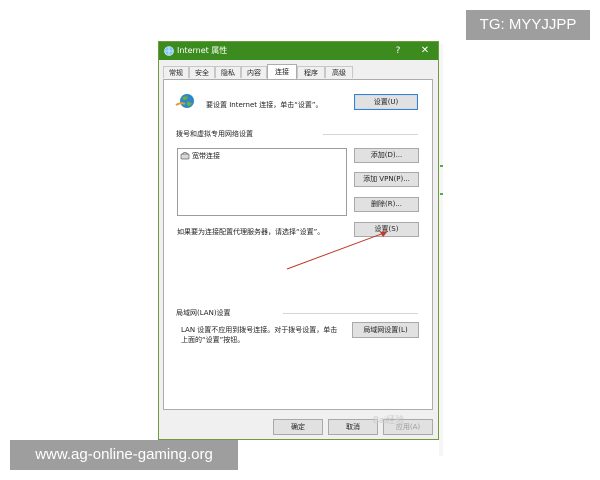  Describe the element at coordinates (337, 250) in the screenshot. I see `annotation-arrow` at that location.